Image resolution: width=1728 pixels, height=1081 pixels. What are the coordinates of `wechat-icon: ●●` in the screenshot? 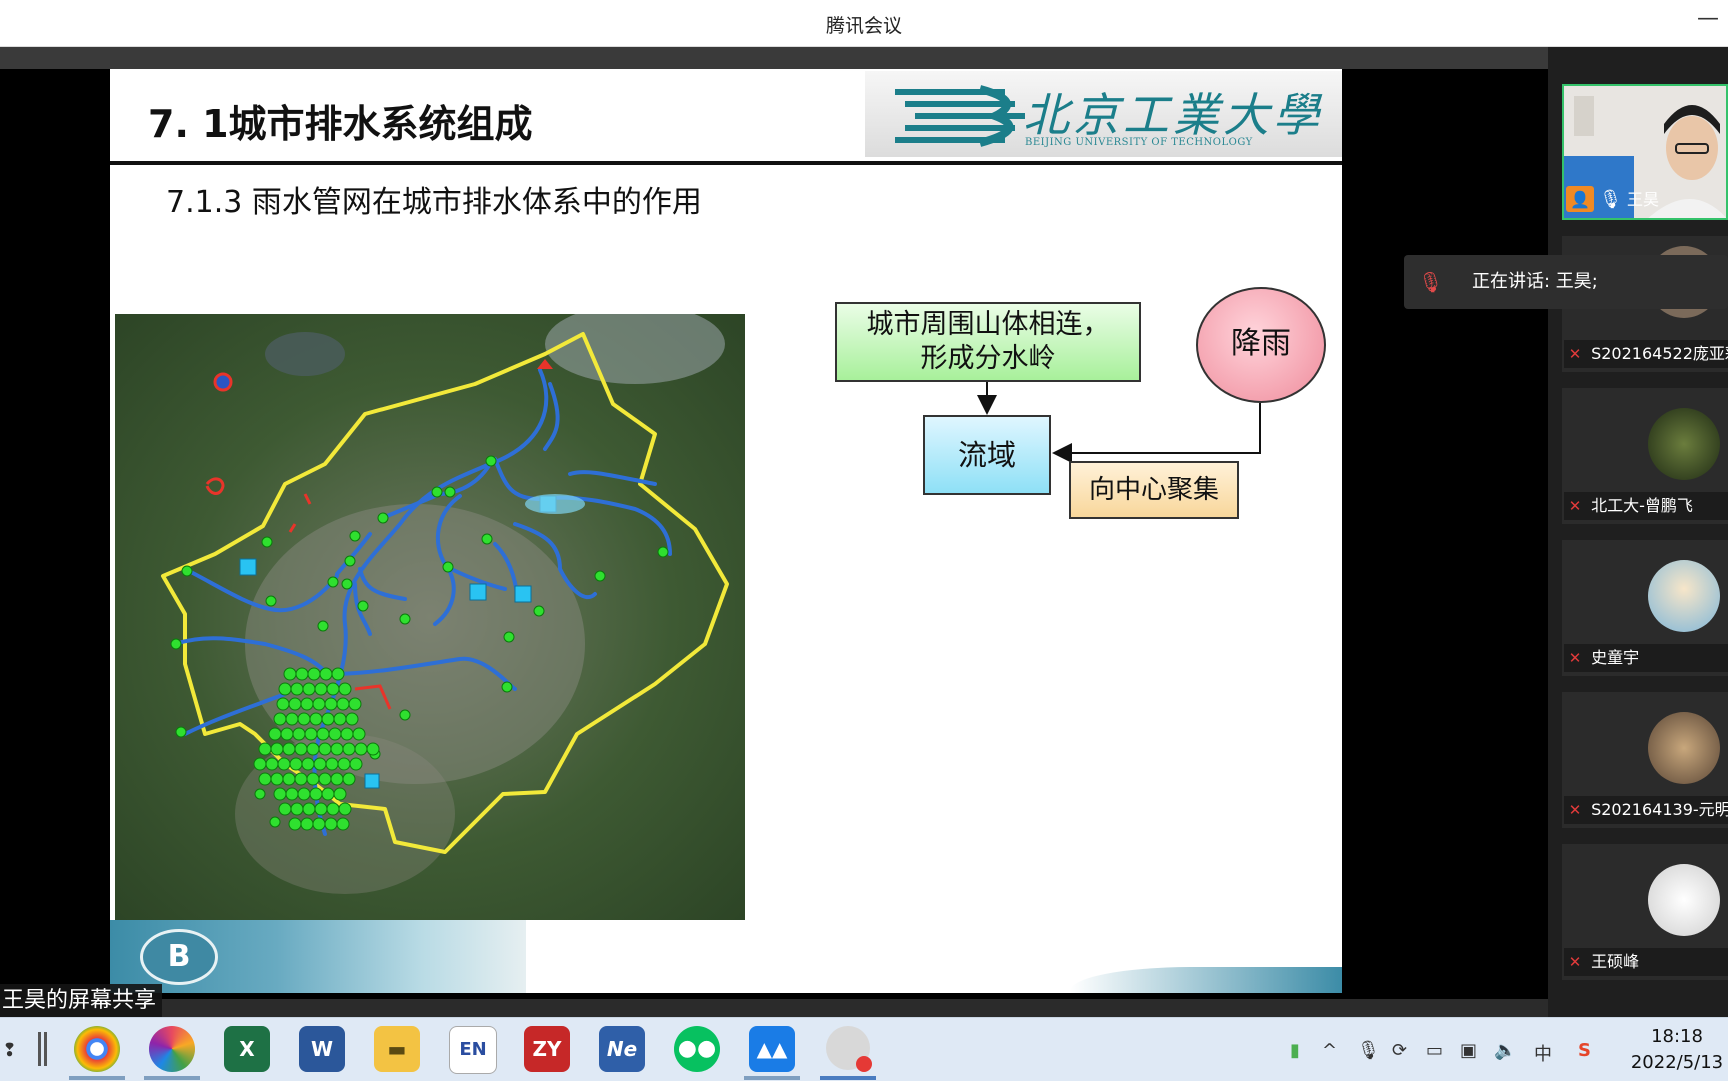 It's located at (697, 1049).